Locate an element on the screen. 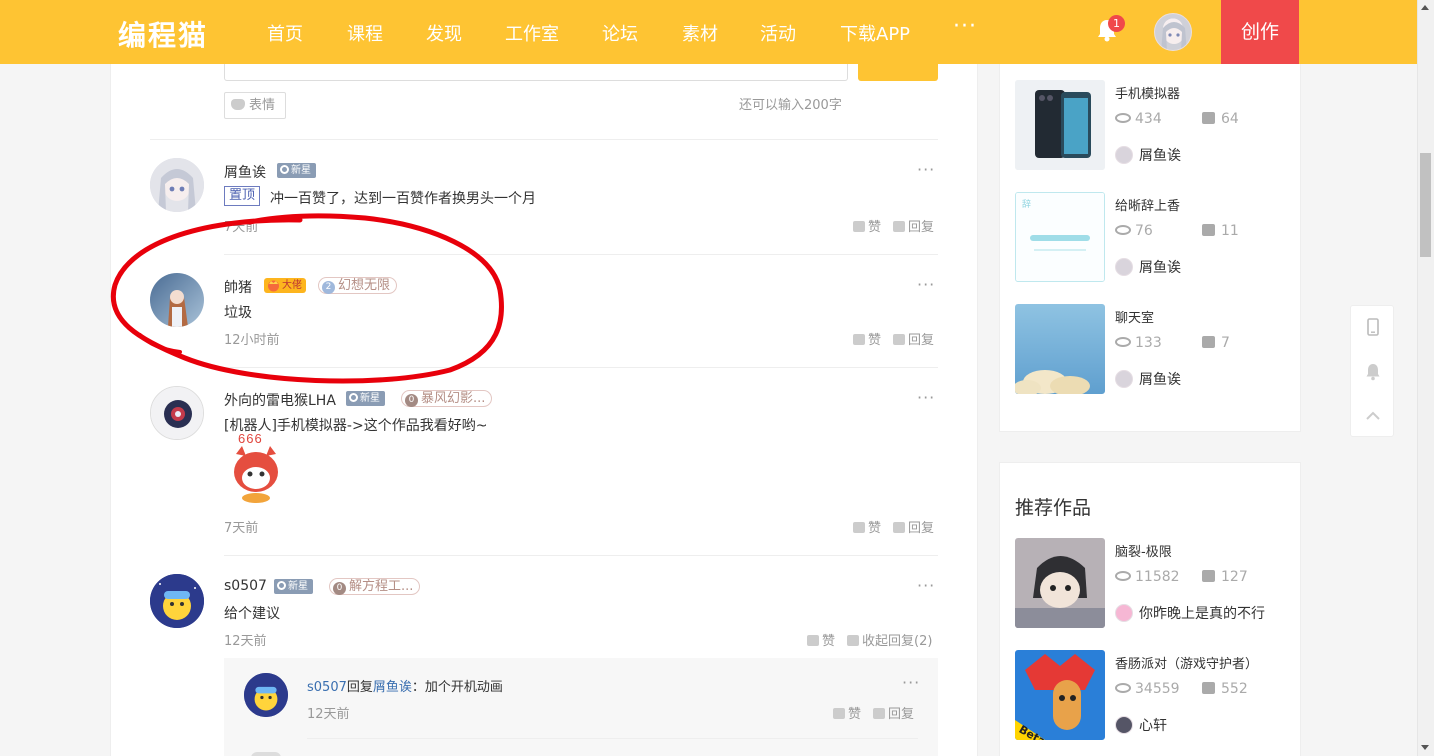 Image resolution: width=1434 pixels, height=756 pixels. group-badge: 2 幻想无限 is located at coordinates (358, 285).